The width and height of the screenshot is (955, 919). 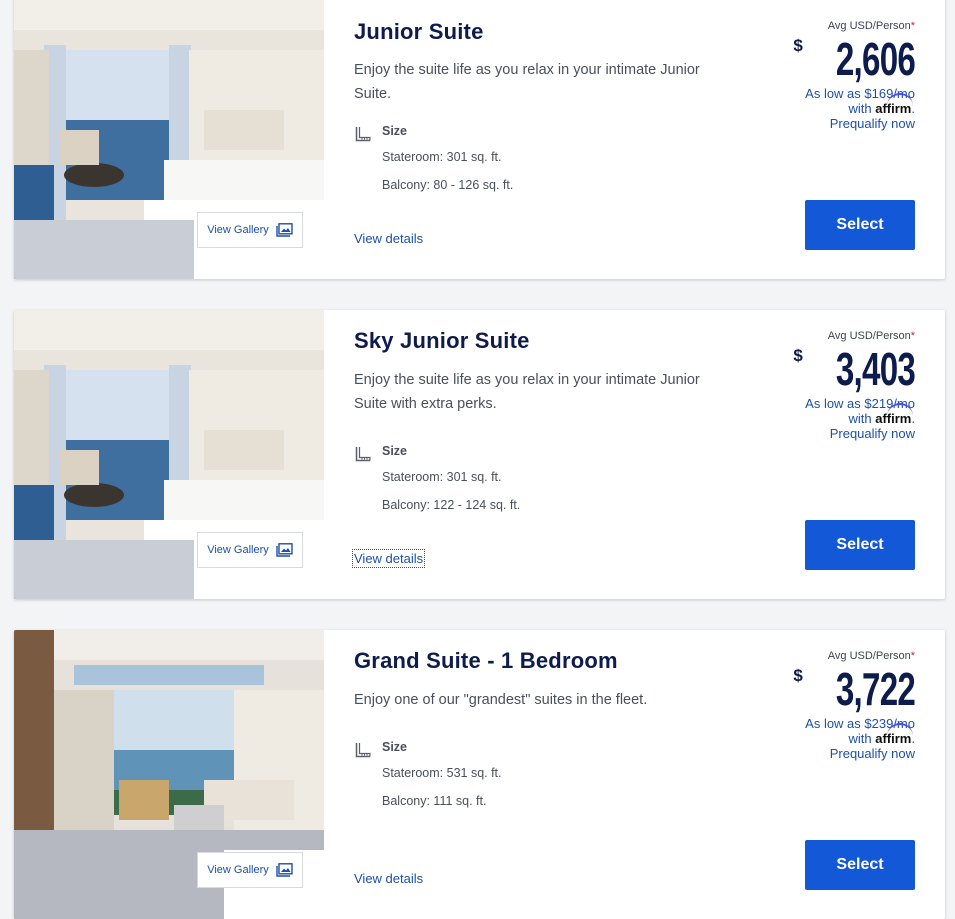 I want to click on price: $ 3,403, so click(x=825, y=369).